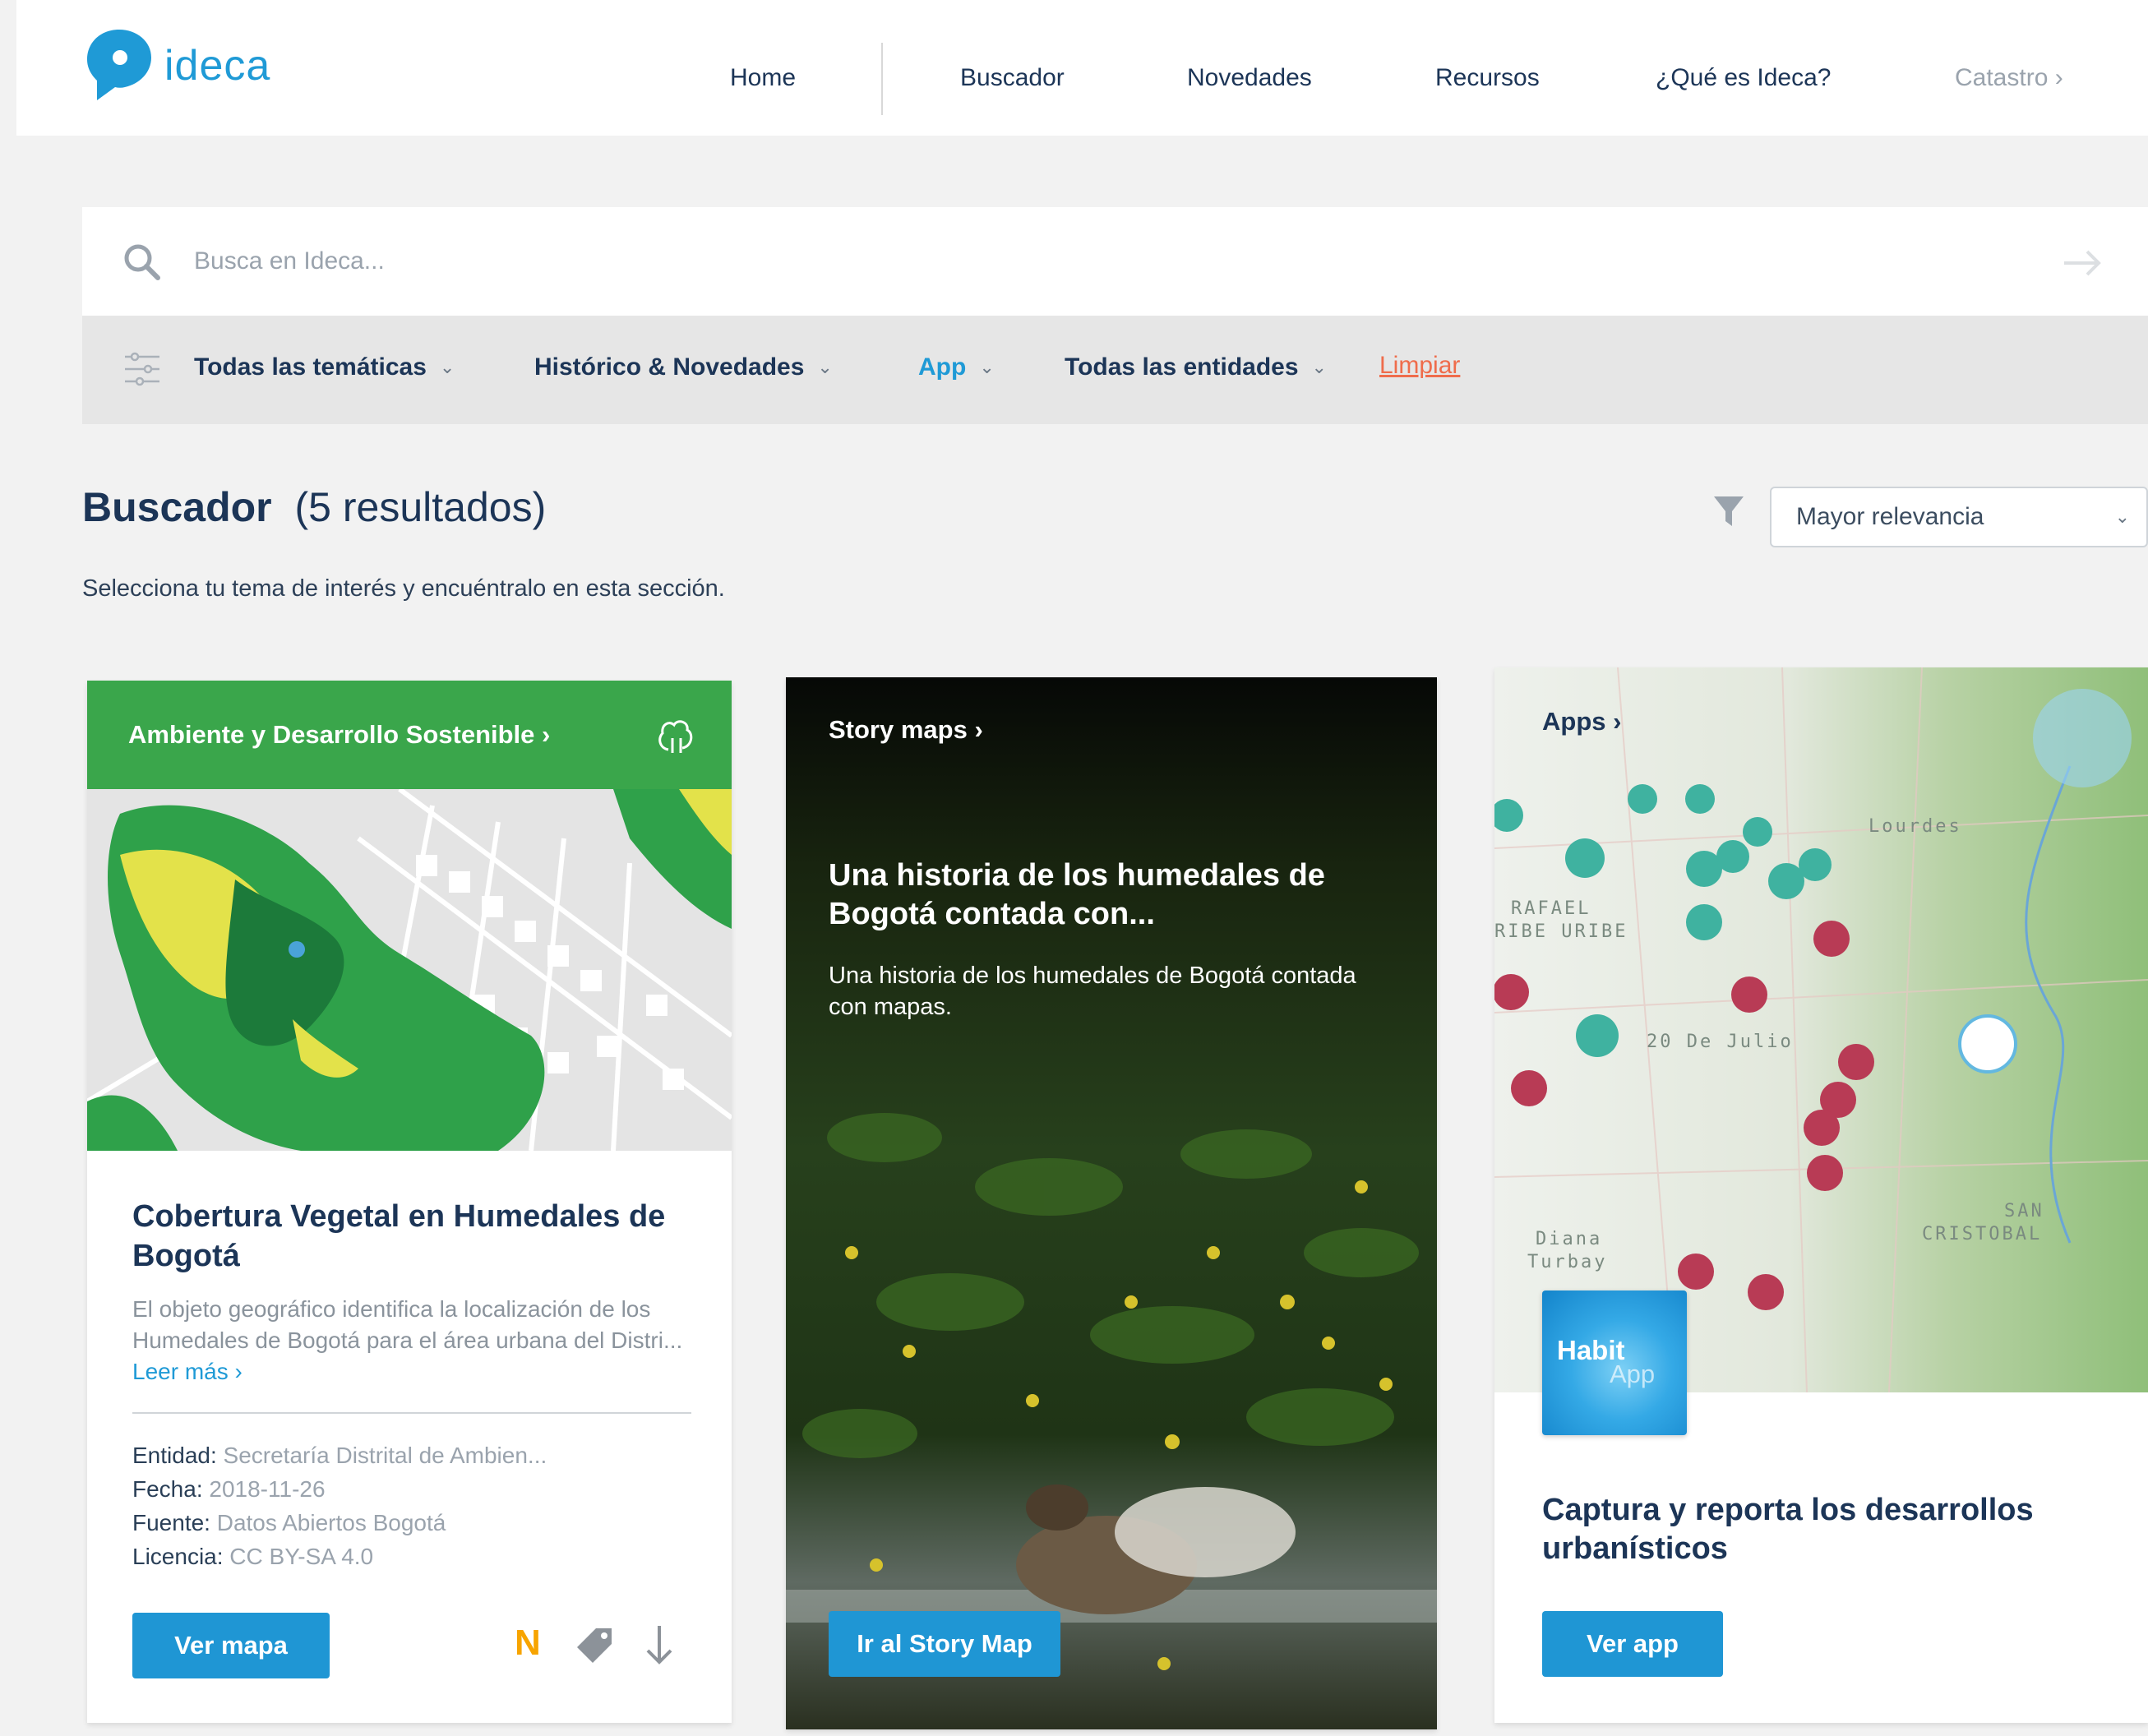 The width and height of the screenshot is (2148, 1736). I want to click on filter-historico-label: Histórico & Novedades, so click(669, 367).